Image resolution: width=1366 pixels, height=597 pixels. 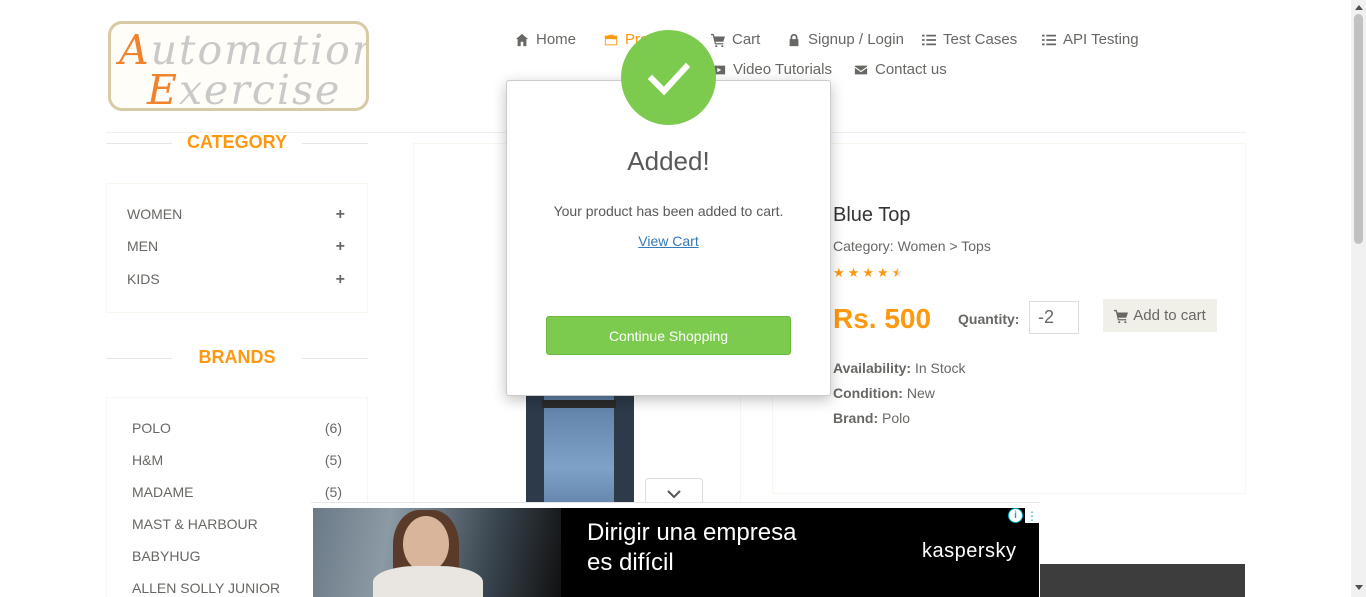 I want to click on brand-count: (6), so click(x=333, y=428).